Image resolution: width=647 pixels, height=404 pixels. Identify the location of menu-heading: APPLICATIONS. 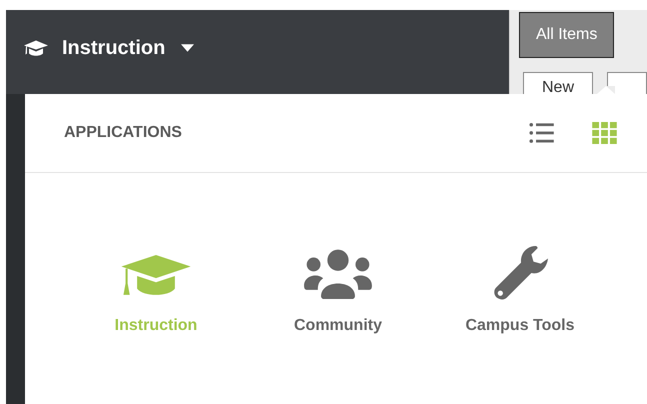
(123, 133).